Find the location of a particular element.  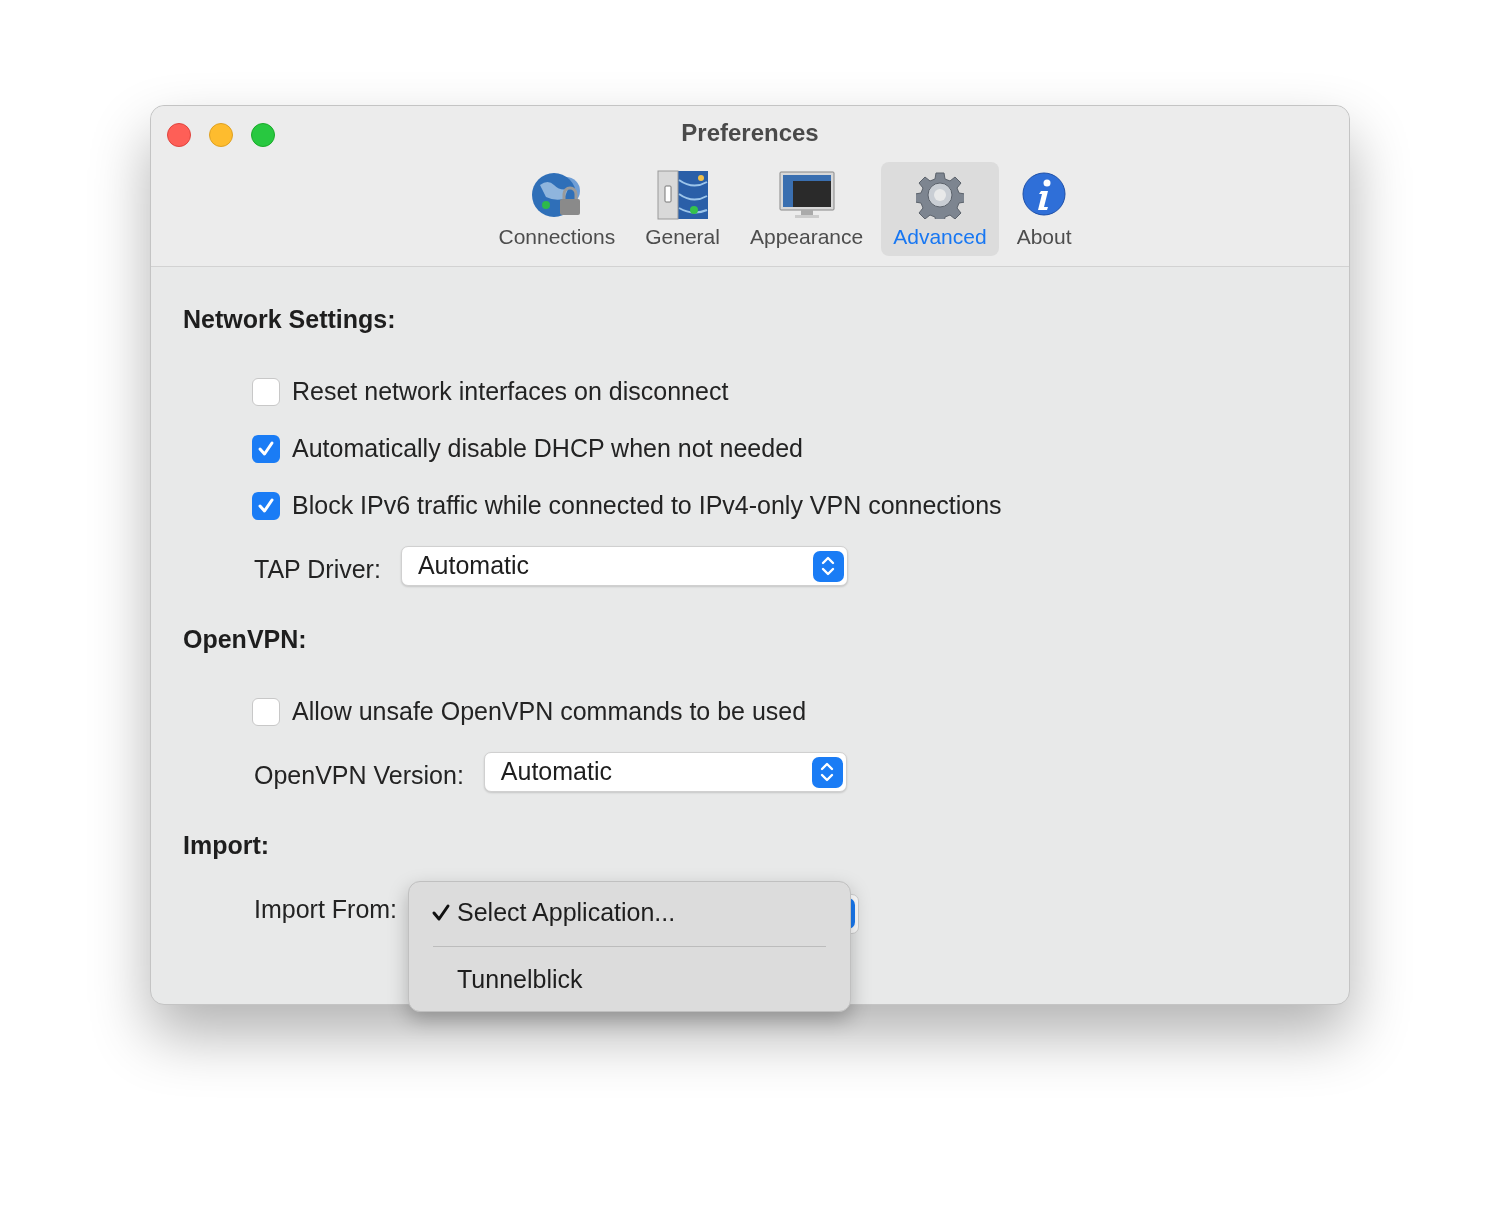

gear-icon is located at coordinates (939, 195).